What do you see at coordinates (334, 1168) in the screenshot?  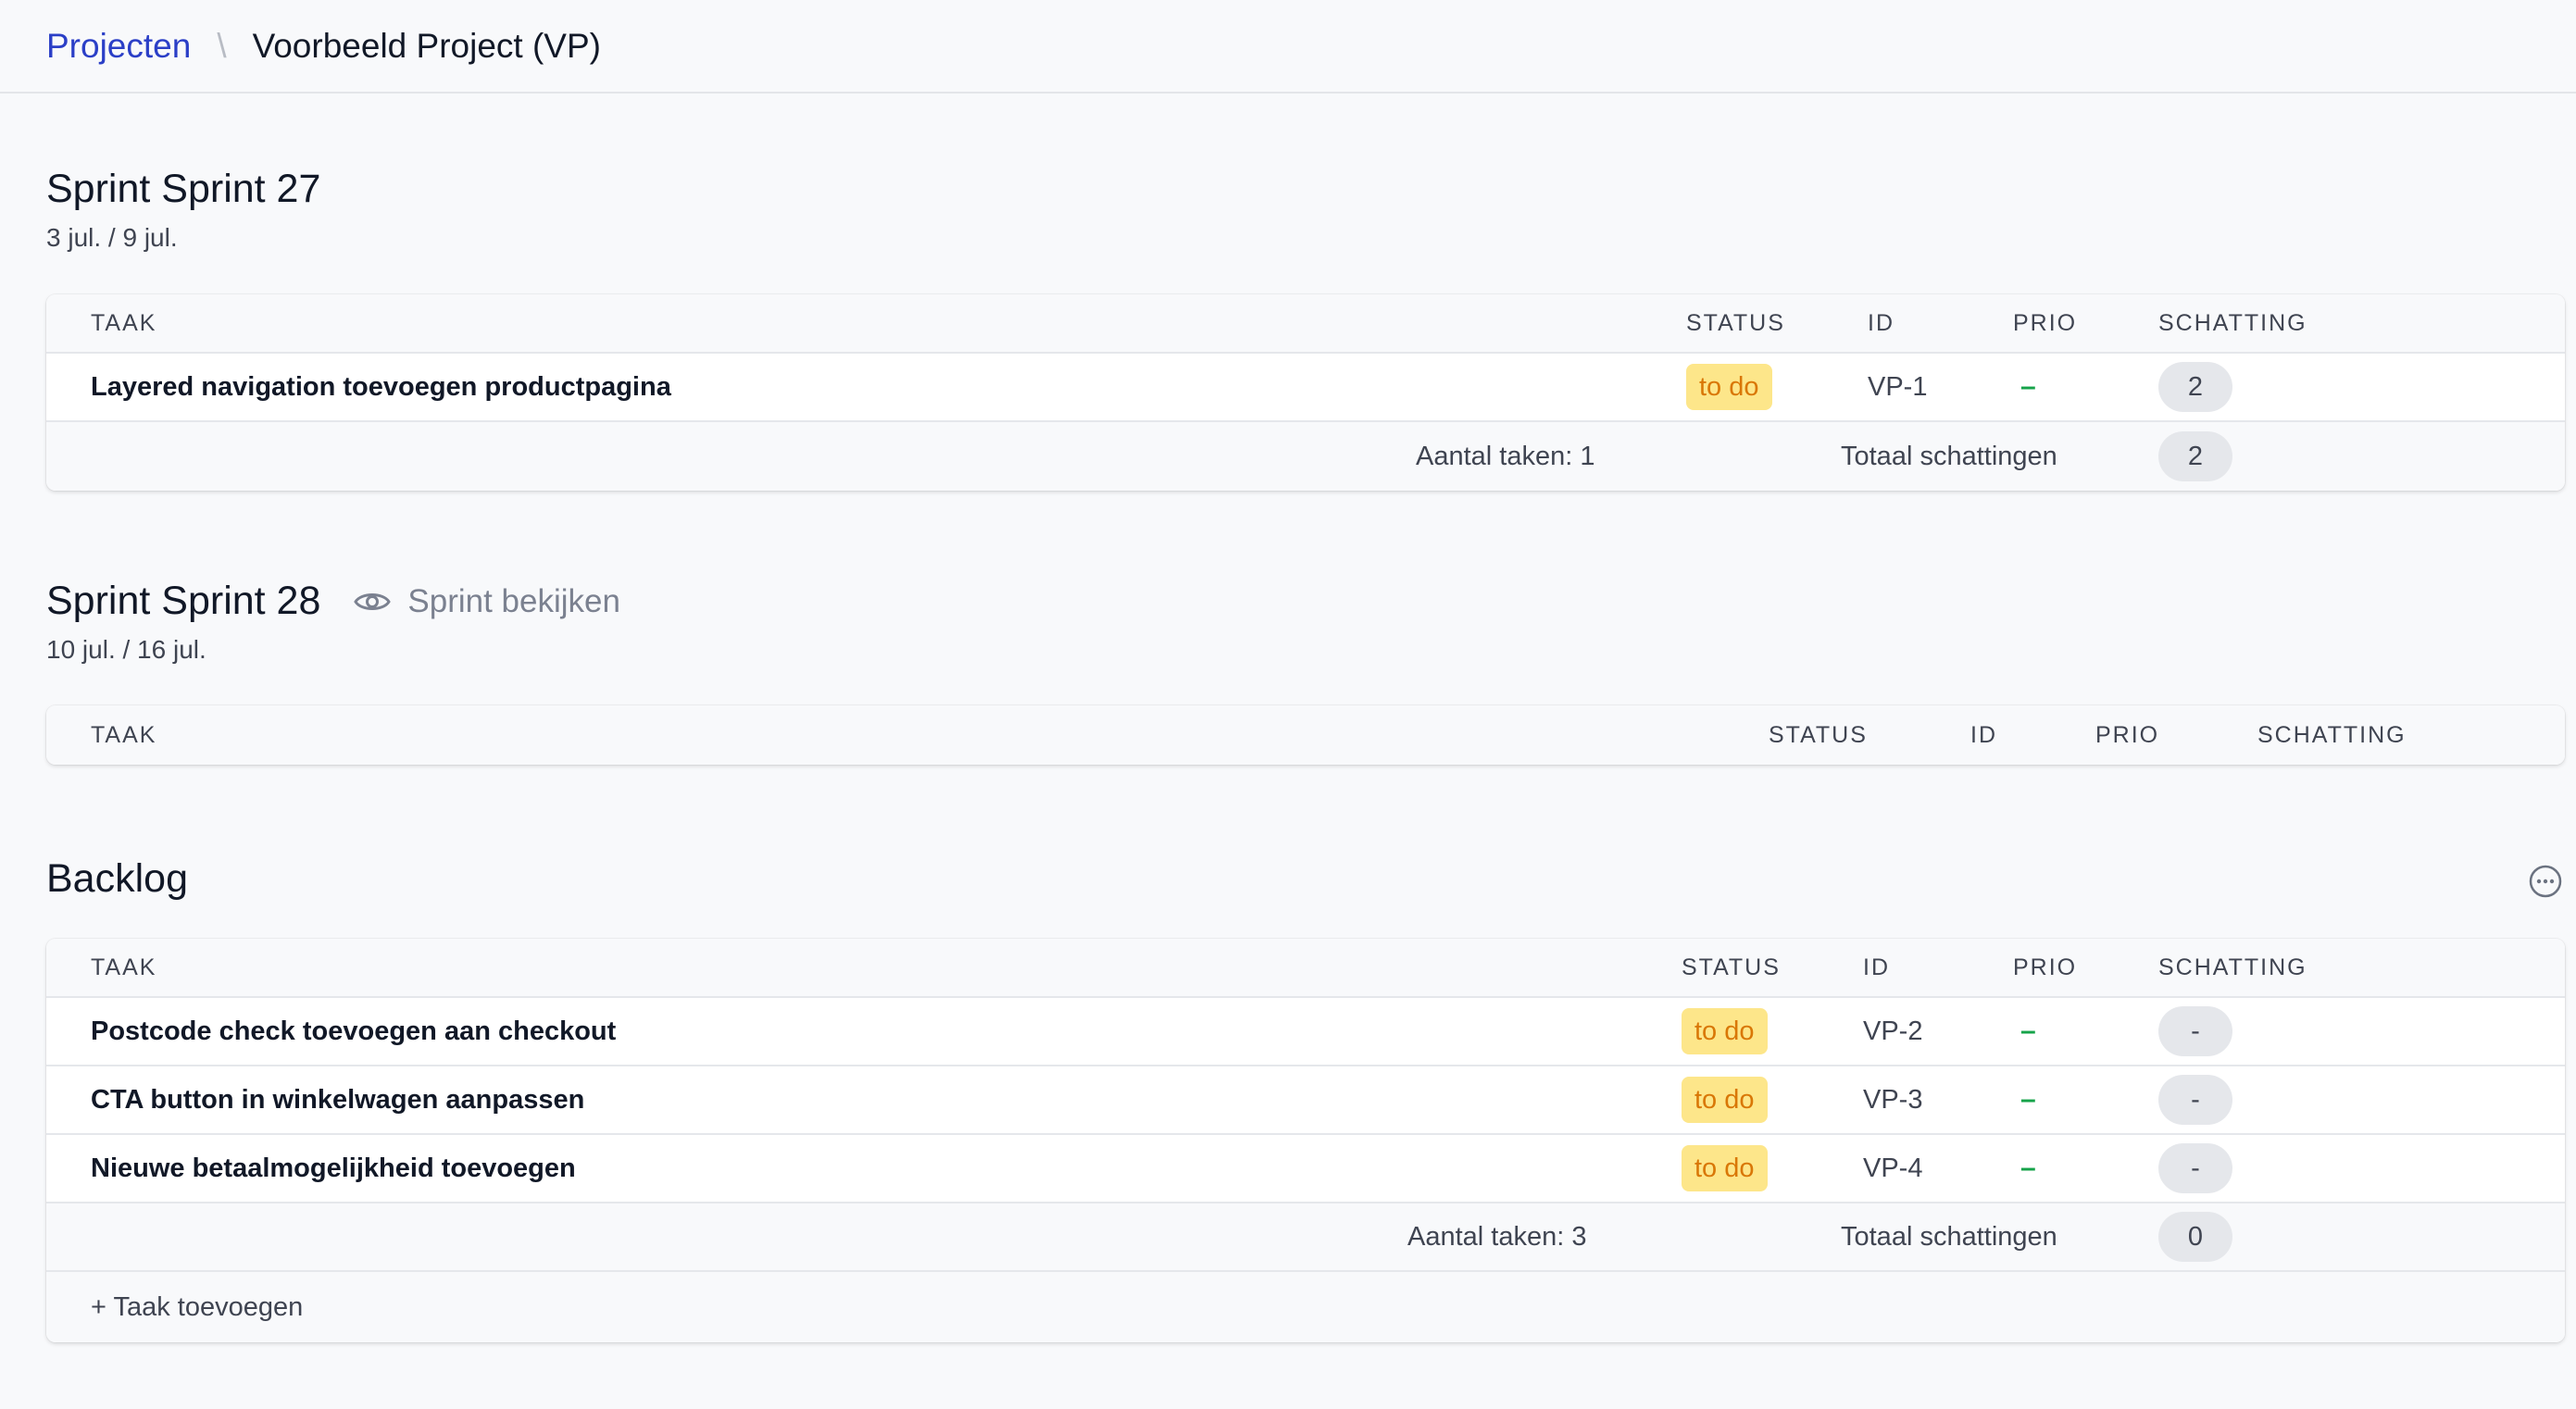 I see `task-title: Nieuwe betaalmogelijkheid toevoegen` at bounding box center [334, 1168].